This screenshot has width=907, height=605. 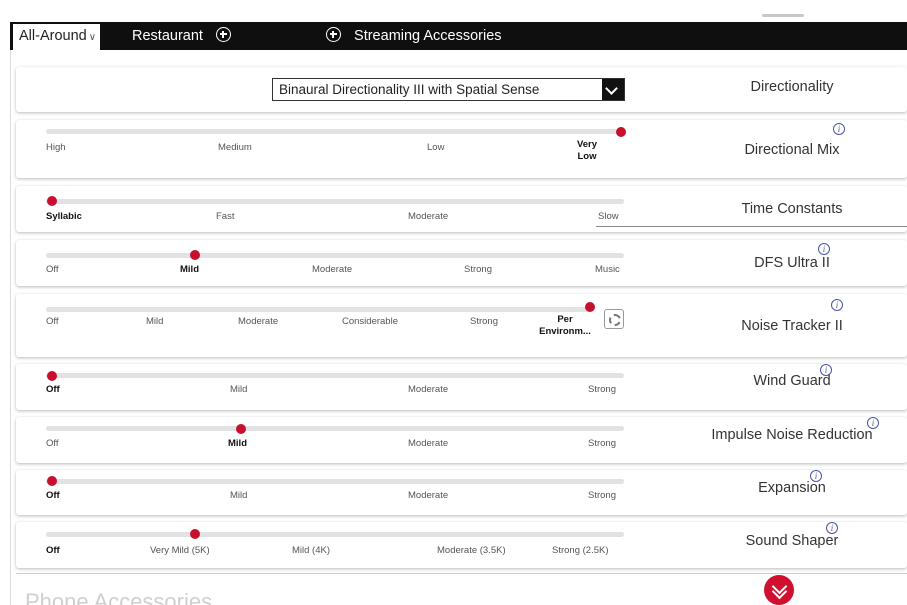 I want to click on dfs-ultra-handle, so click(x=195, y=255).